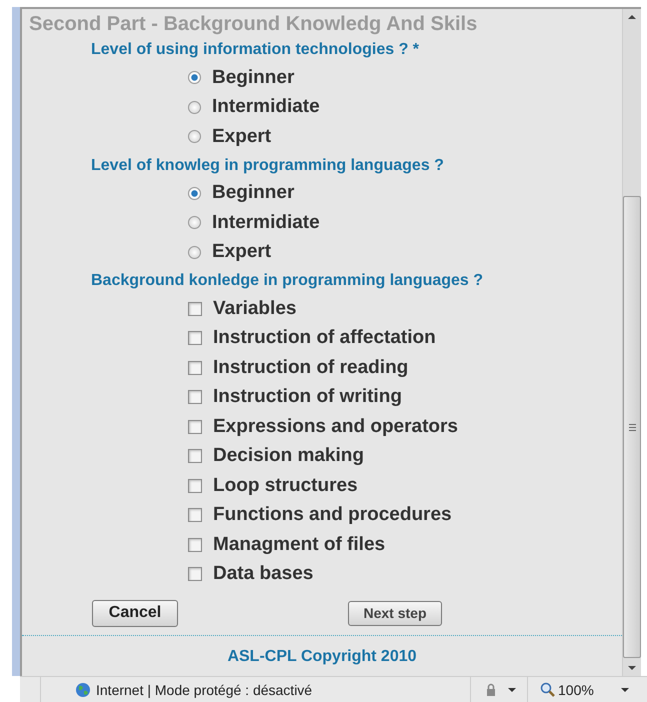  Describe the element at coordinates (632, 427) in the screenshot. I see `scroll-thumb` at that location.